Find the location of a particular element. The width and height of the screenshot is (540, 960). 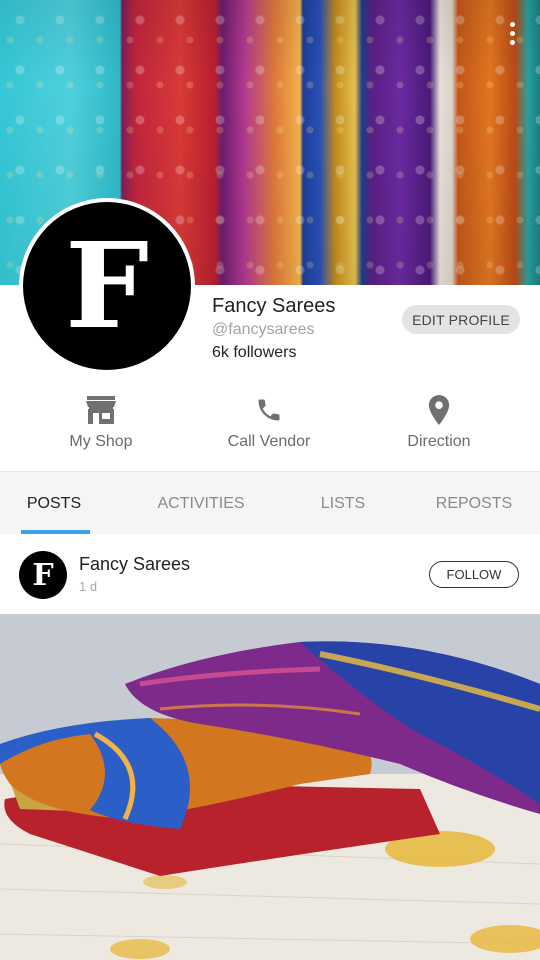

profile-name: Fancy Sarees is located at coordinates (274, 306).